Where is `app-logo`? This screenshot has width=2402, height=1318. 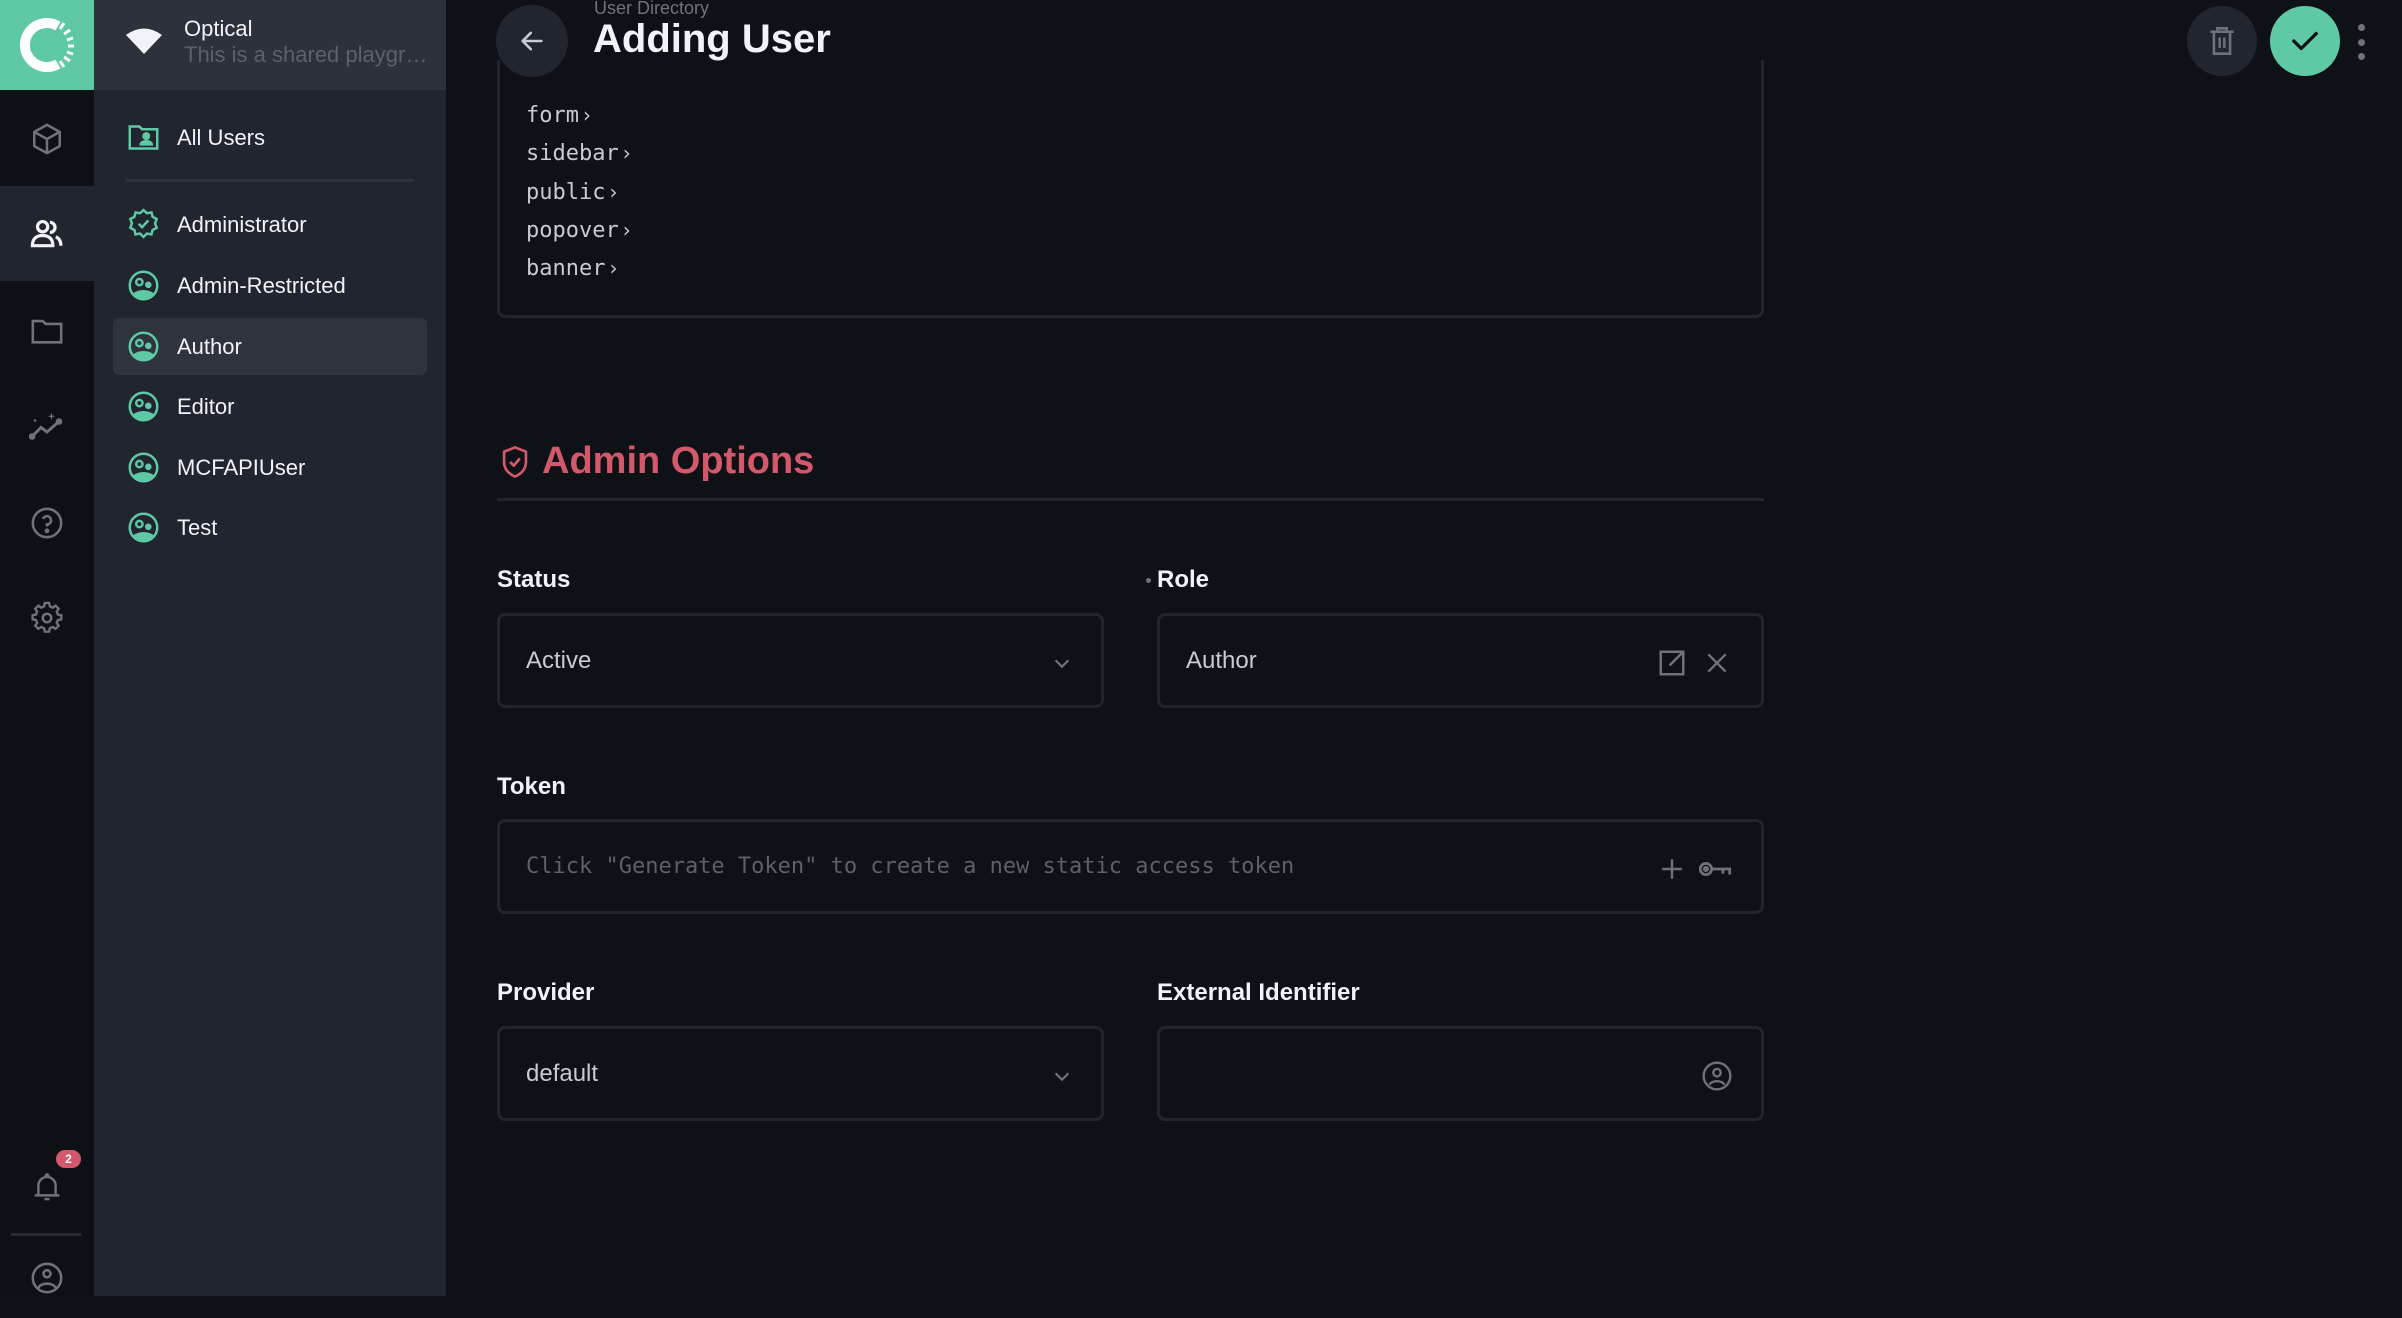
app-logo is located at coordinates (47, 45).